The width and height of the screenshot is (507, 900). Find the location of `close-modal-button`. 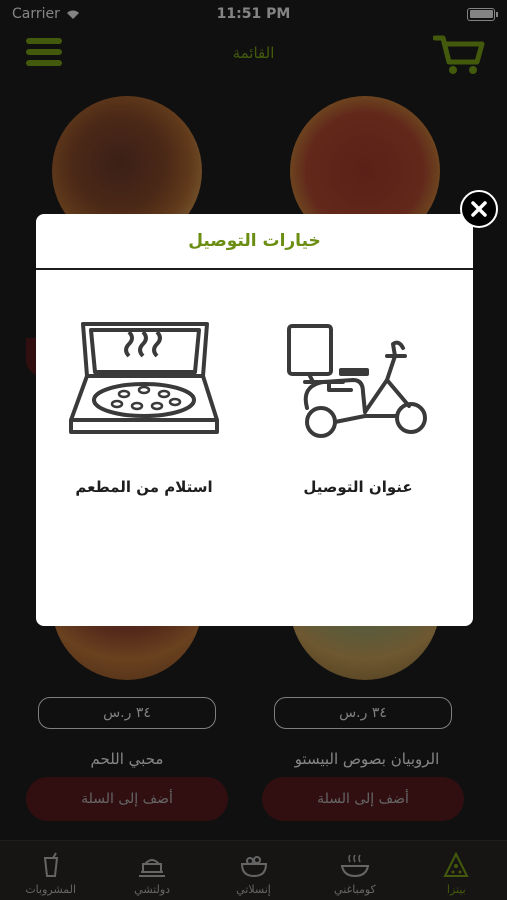

close-modal-button is located at coordinates (479, 209).